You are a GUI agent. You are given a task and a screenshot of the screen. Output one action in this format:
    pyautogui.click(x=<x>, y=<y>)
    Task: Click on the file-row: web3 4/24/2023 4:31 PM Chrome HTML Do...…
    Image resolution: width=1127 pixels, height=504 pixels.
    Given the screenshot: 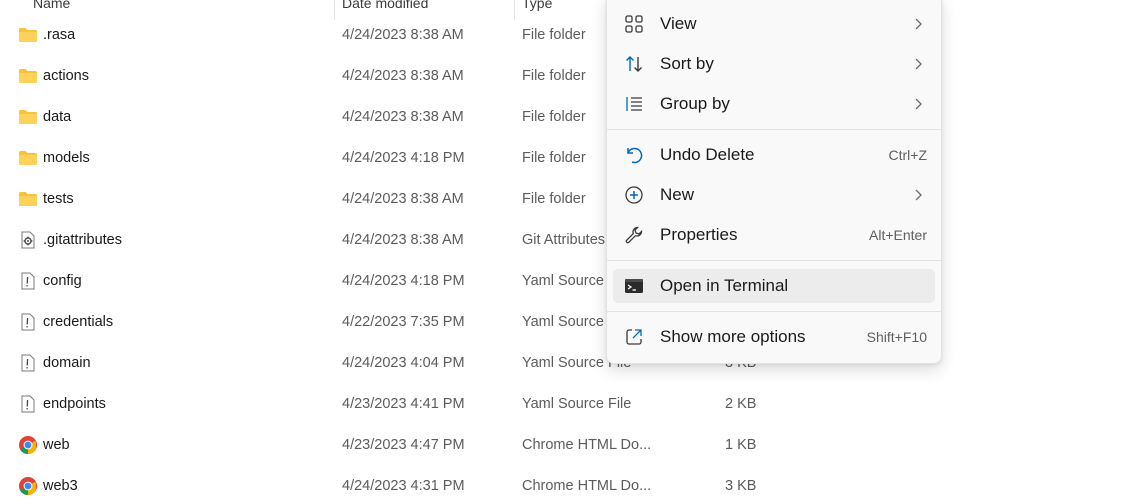 What is the action you would take?
    pyautogui.click(x=563, y=486)
    